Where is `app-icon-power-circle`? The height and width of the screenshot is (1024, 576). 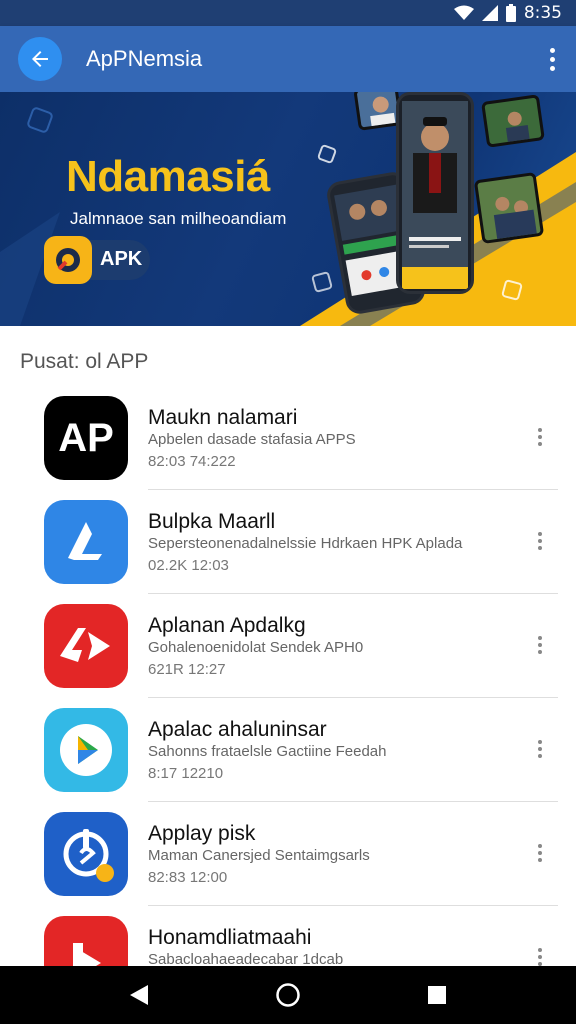
app-icon-power-circle is located at coordinates (86, 854).